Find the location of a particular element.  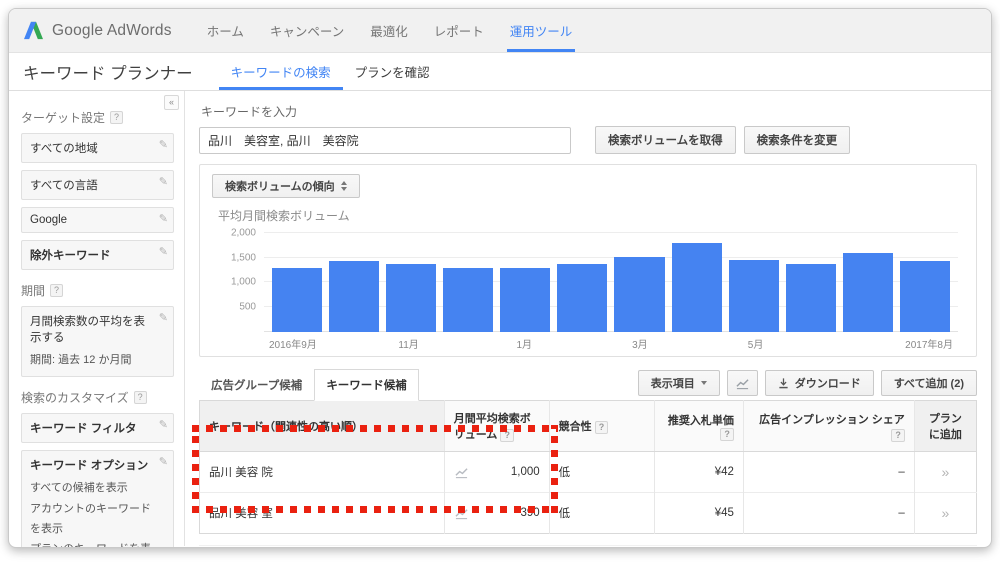

chart-y-tick-label: 2,000 is located at coordinates (243, 233).